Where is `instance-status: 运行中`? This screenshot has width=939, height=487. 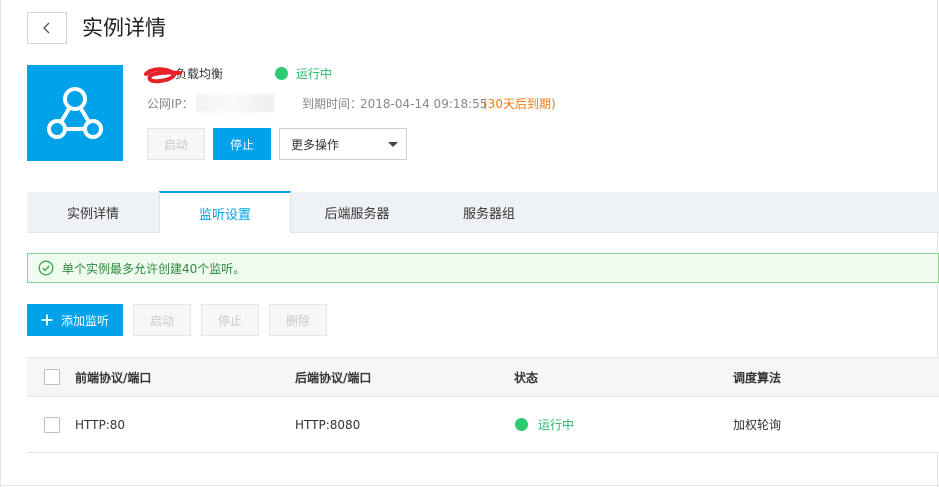 instance-status: 运行中 is located at coordinates (314, 74).